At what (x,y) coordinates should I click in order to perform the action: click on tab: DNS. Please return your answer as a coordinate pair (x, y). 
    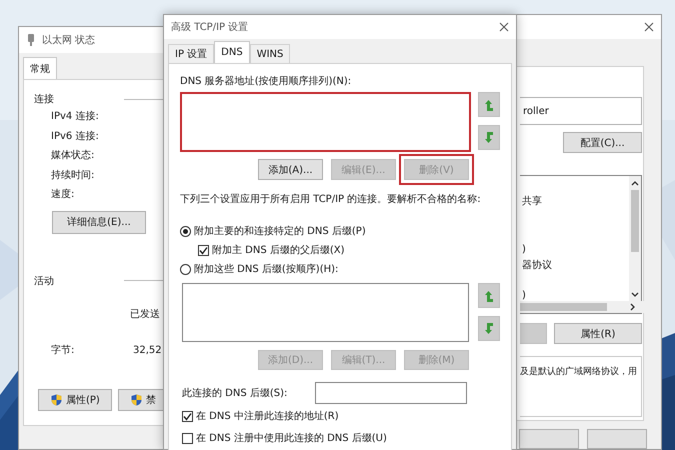
    Looking at the image, I should click on (232, 52).